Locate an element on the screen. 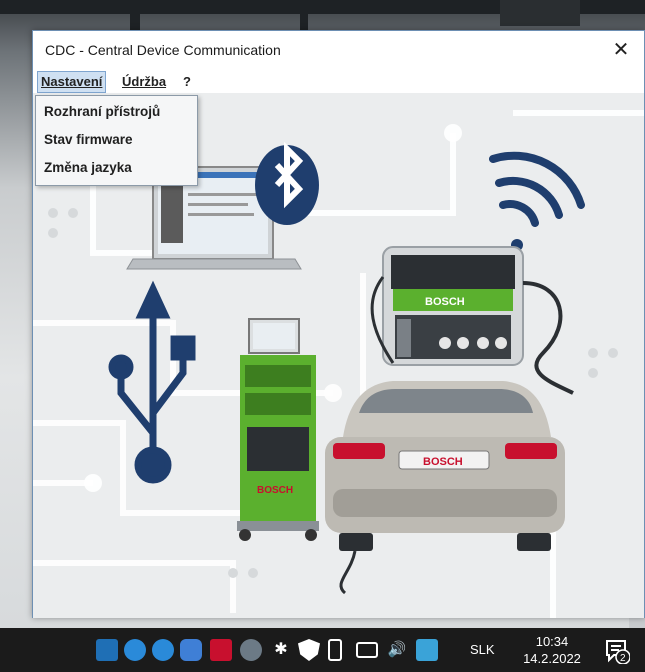 Image resolution: width=645 pixels, height=672 pixels. device-brand-label: BOSCH is located at coordinates (445, 302).